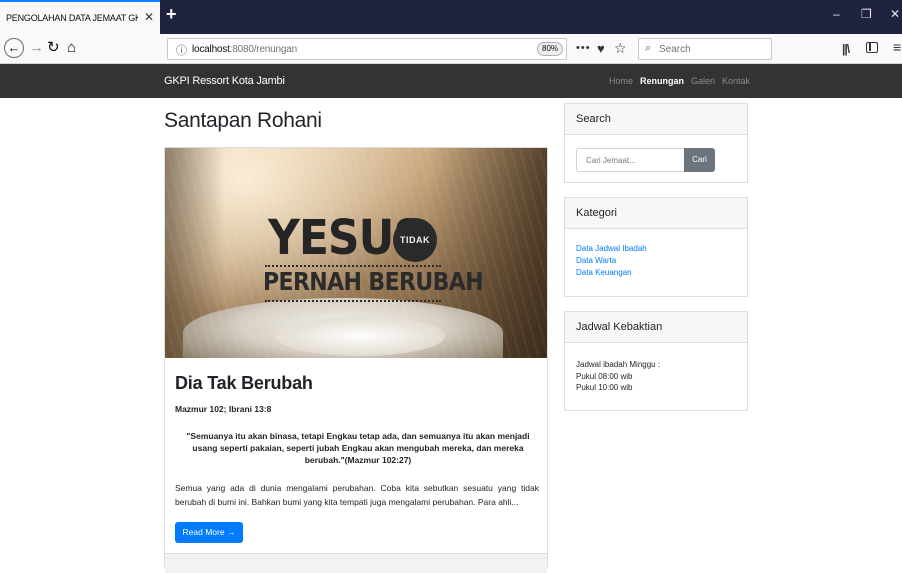 This screenshot has height=573, width=902. What do you see at coordinates (656, 327) in the screenshot?
I see `jadwal-widget-heading: Jadwal Kebaktian` at bounding box center [656, 327].